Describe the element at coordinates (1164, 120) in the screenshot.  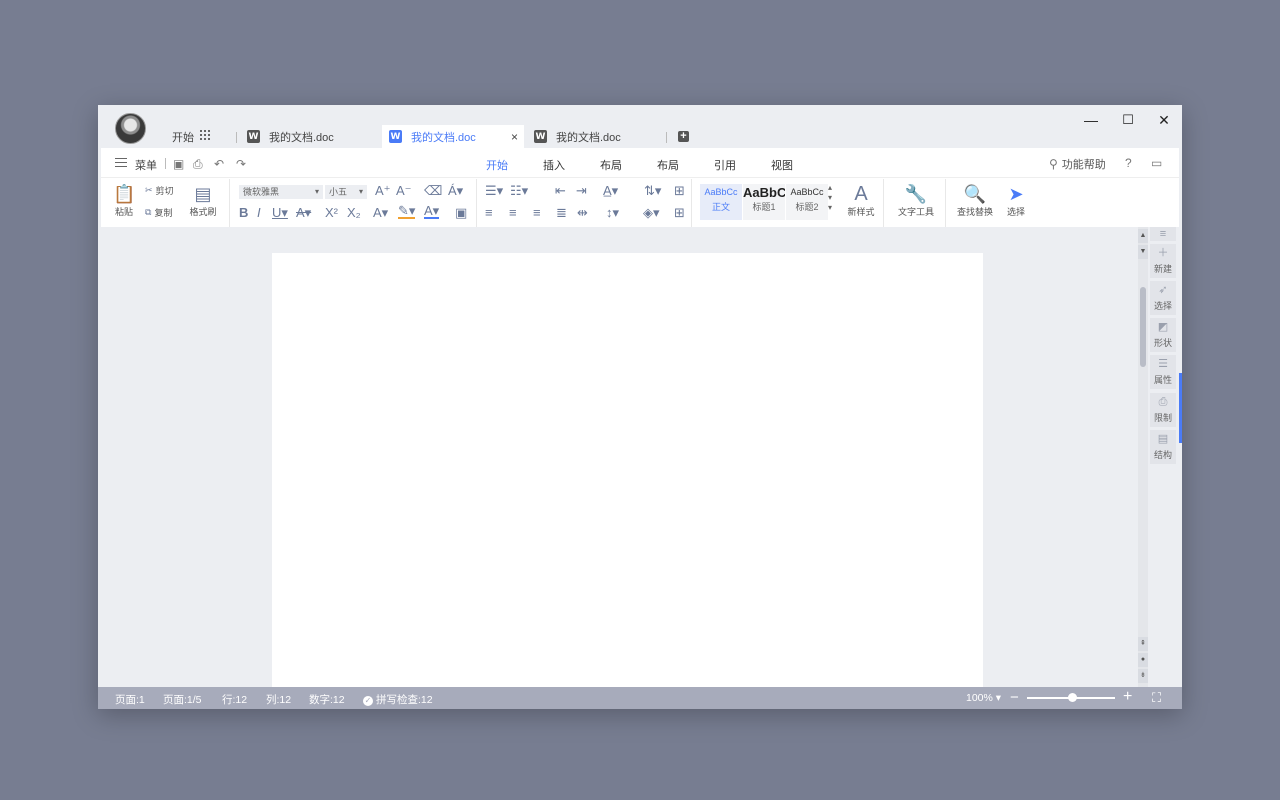
I see `close-window-button: ✕` at that location.